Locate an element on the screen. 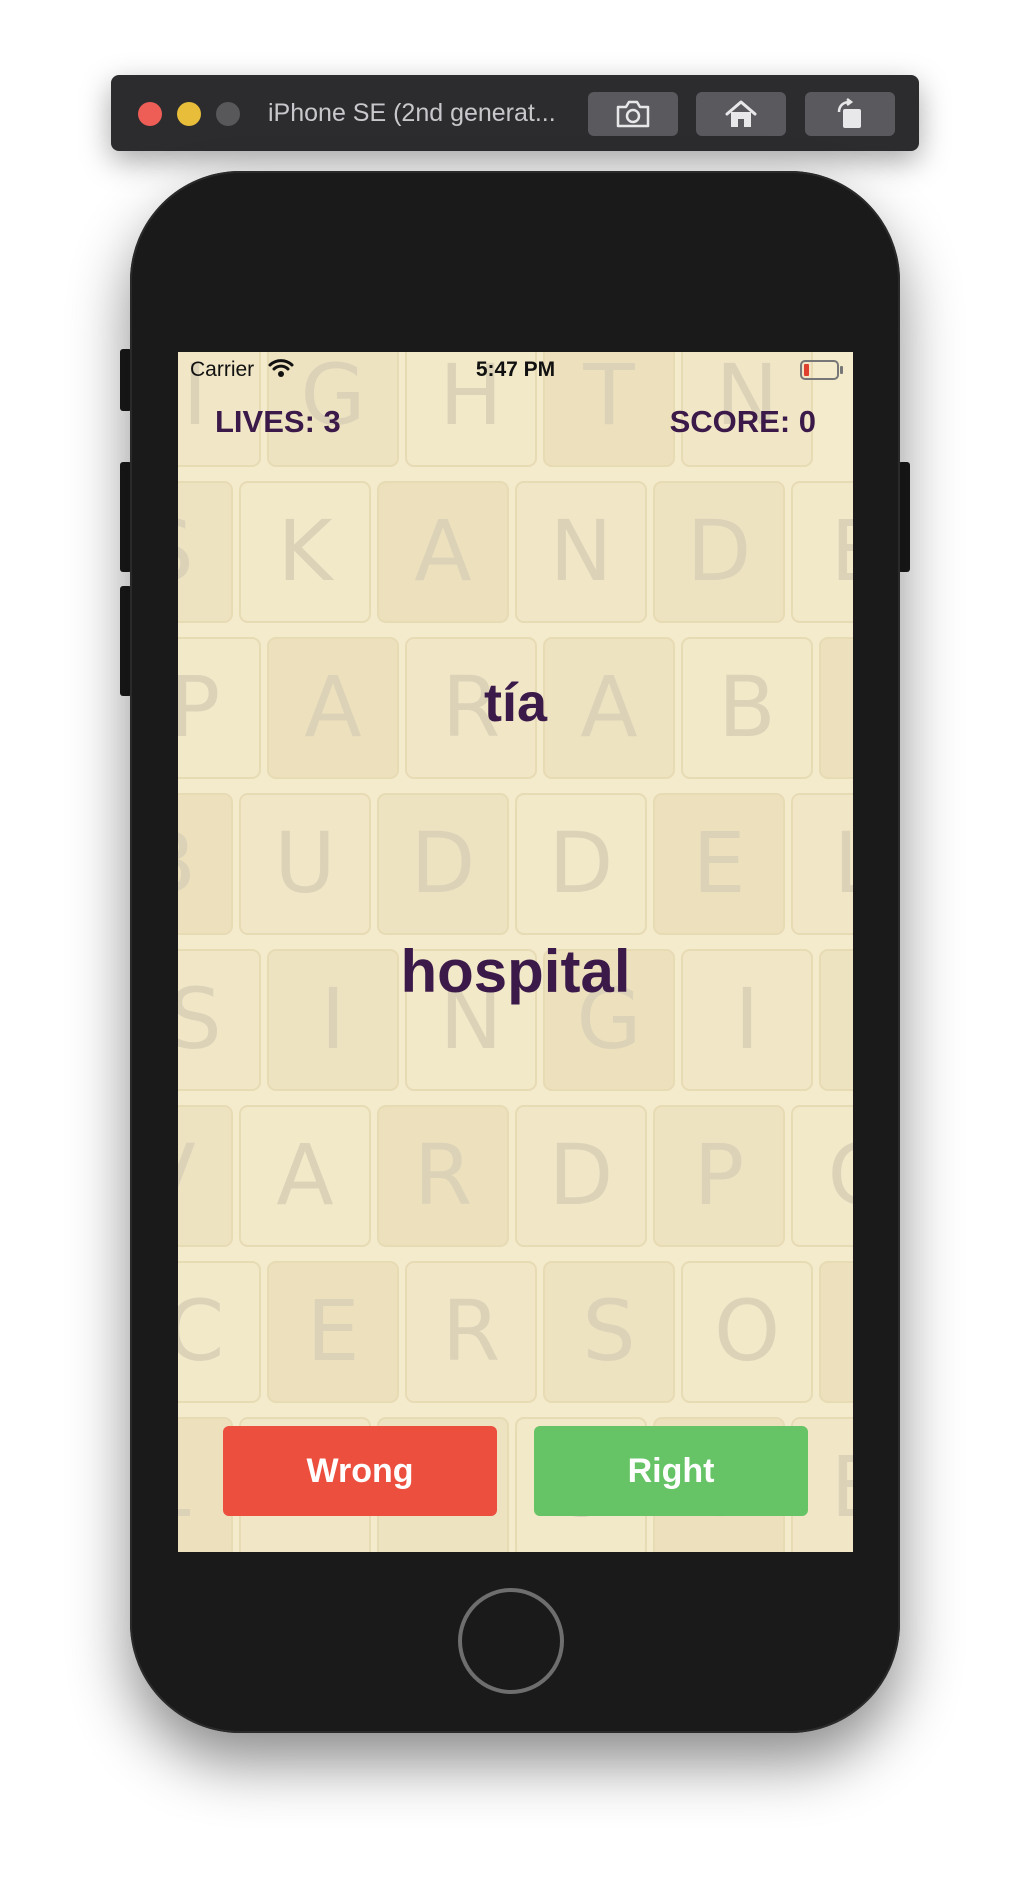  prompt-word: tía is located at coordinates (515, 703).